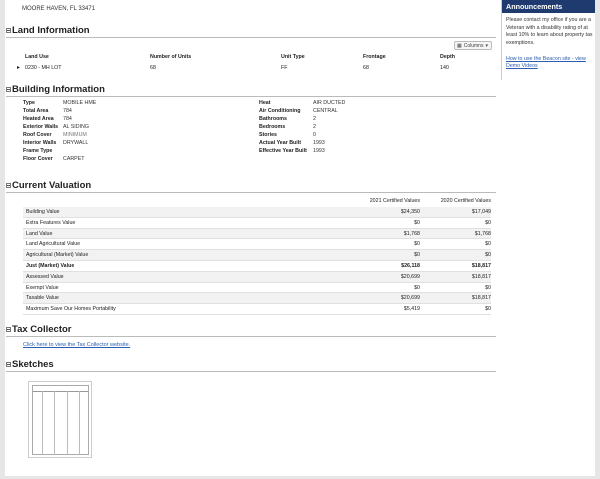  Describe the element at coordinates (67, 111) in the screenshot. I see `field-value: 784` at that location.